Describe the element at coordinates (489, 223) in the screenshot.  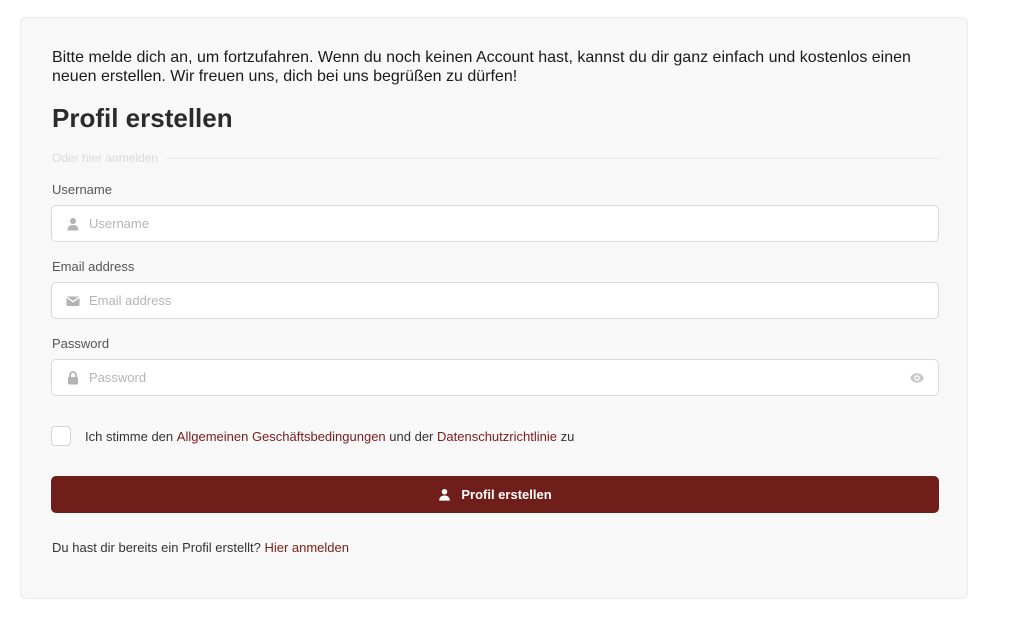
I see `username-input` at that location.